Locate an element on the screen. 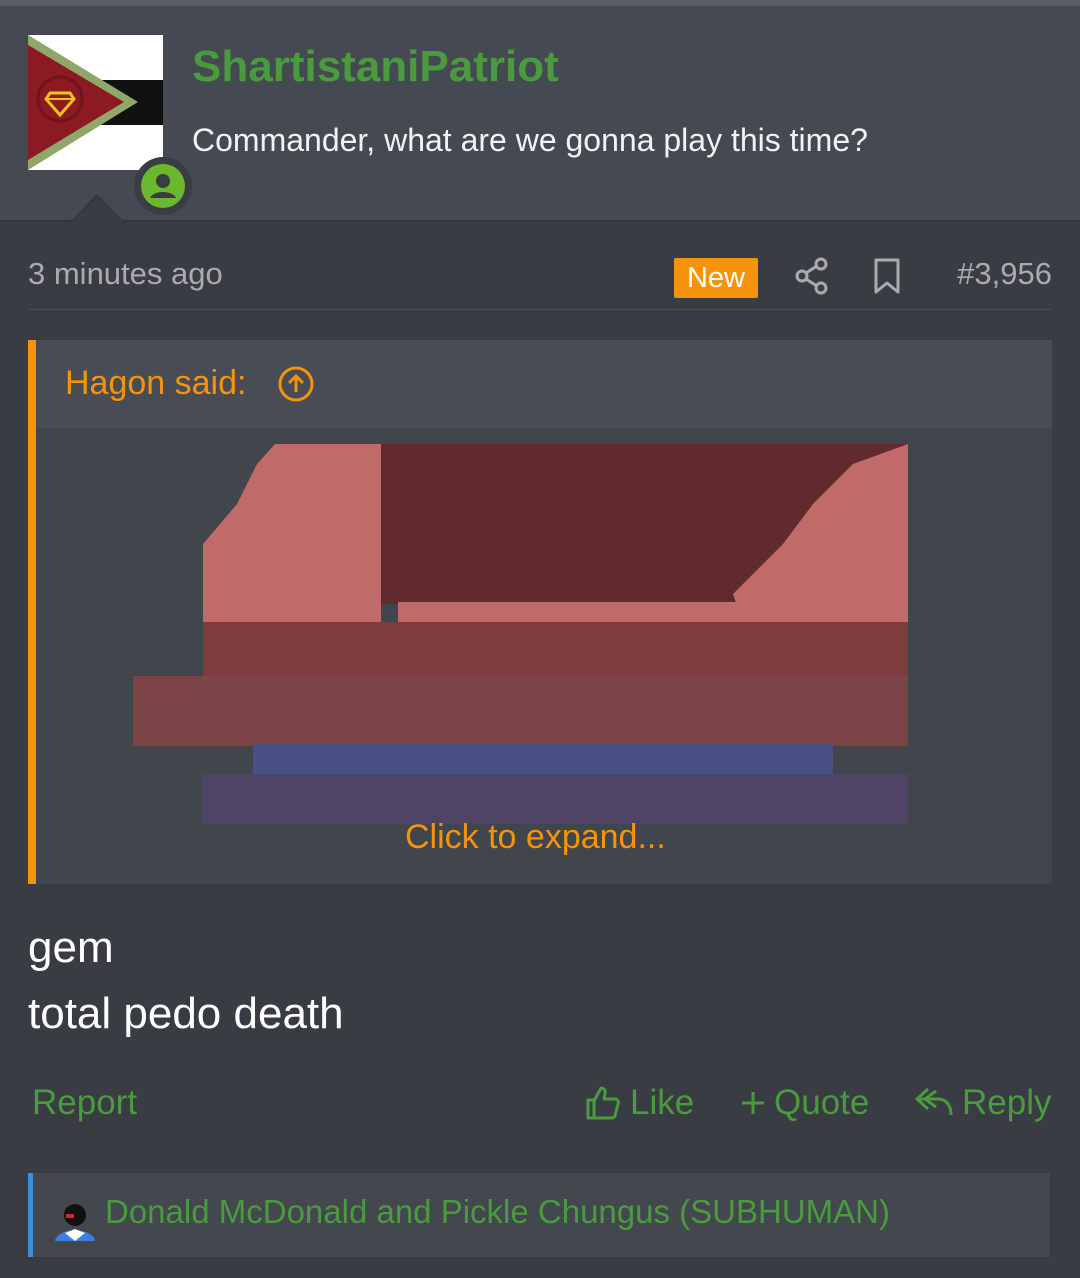 Image resolution: width=1080 pixels, height=1278 pixels. quote-button: Quote is located at coordinates (804, 1103).